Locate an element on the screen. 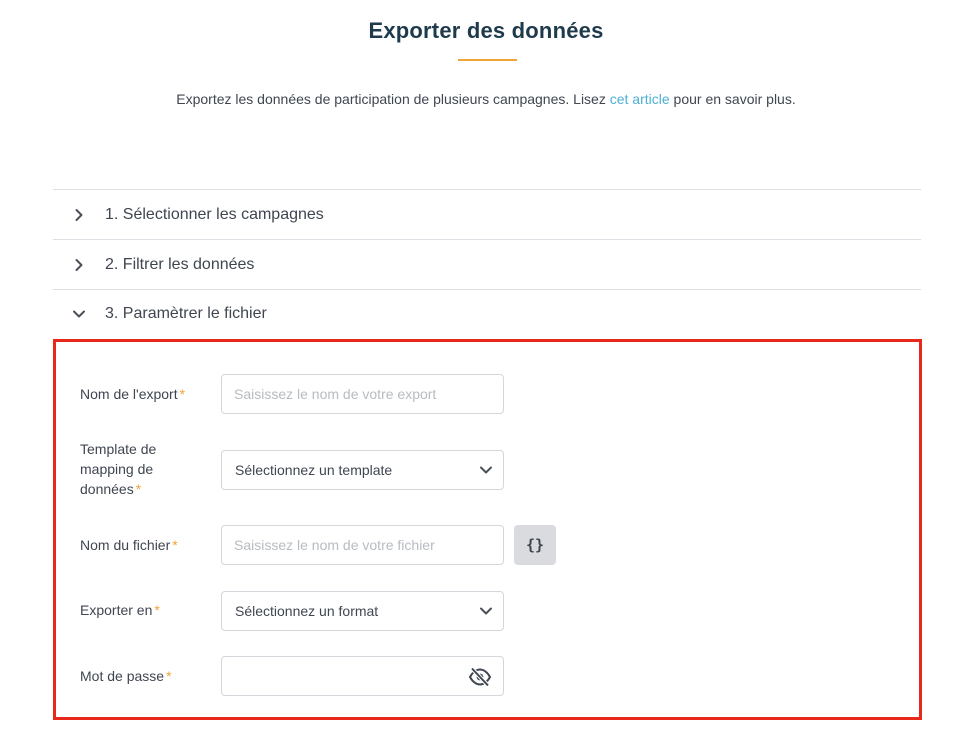 The image size is (972, 732). export-name-label: Nom de l'export * is located at coordinates (132, 394).